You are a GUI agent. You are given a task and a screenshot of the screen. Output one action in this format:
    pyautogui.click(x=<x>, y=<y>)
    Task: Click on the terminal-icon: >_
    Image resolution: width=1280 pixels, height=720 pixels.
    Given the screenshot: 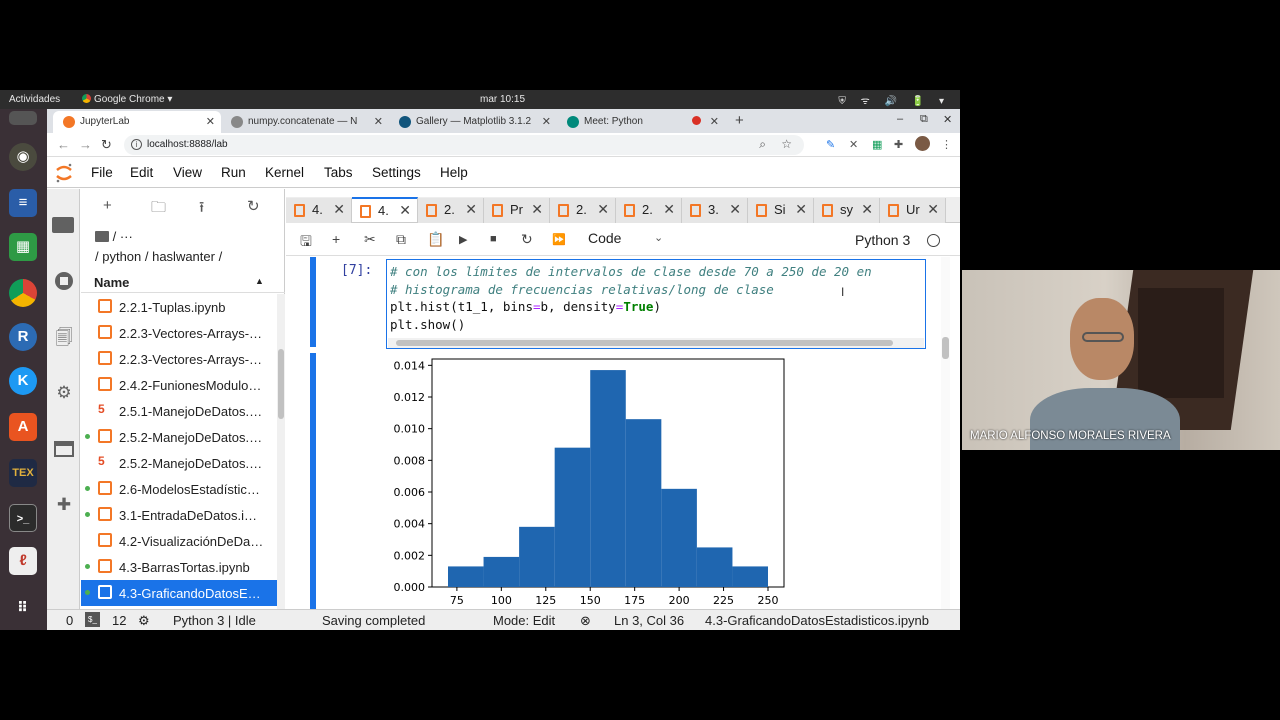 What is the action you would take?
    pyautogui.click(x=23, y=518)
    